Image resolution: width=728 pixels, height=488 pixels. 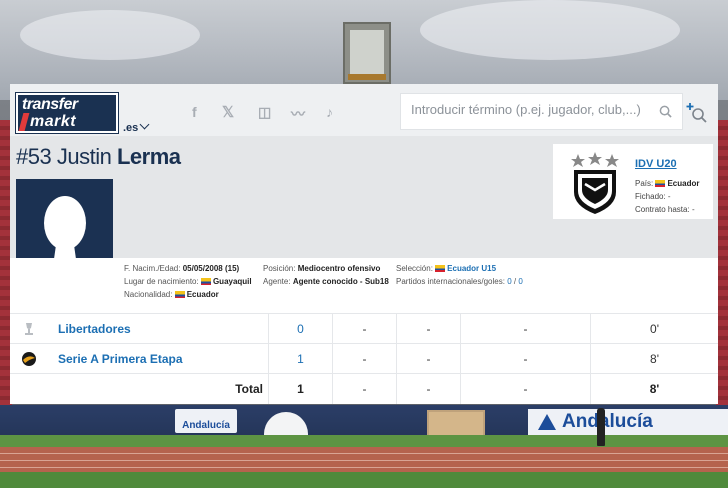 What do you see at coordinates (669, 196) in the screenshot?
I see `club-signed: -` at bounding box center [669, 196].